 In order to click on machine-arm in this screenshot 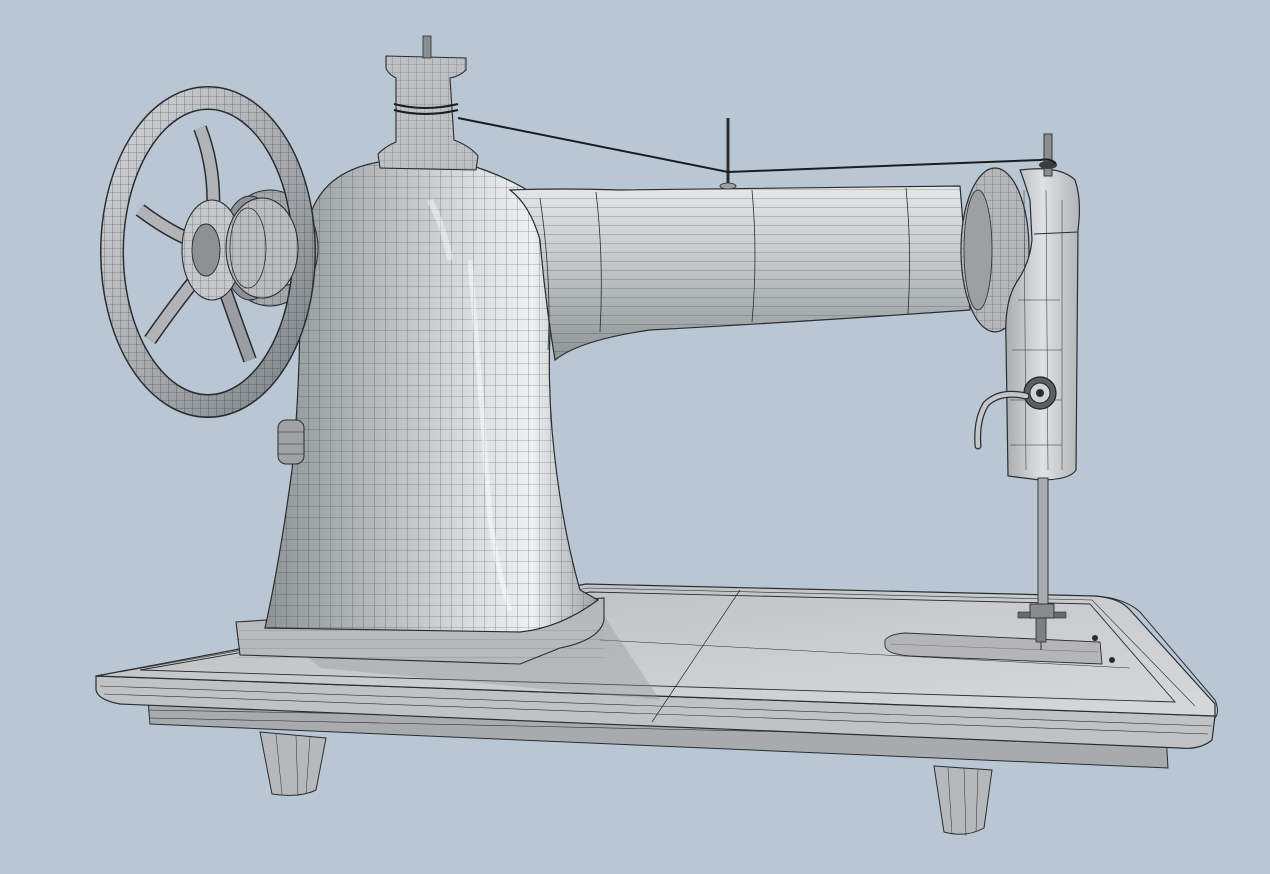, I will do `click(739, 273)`.